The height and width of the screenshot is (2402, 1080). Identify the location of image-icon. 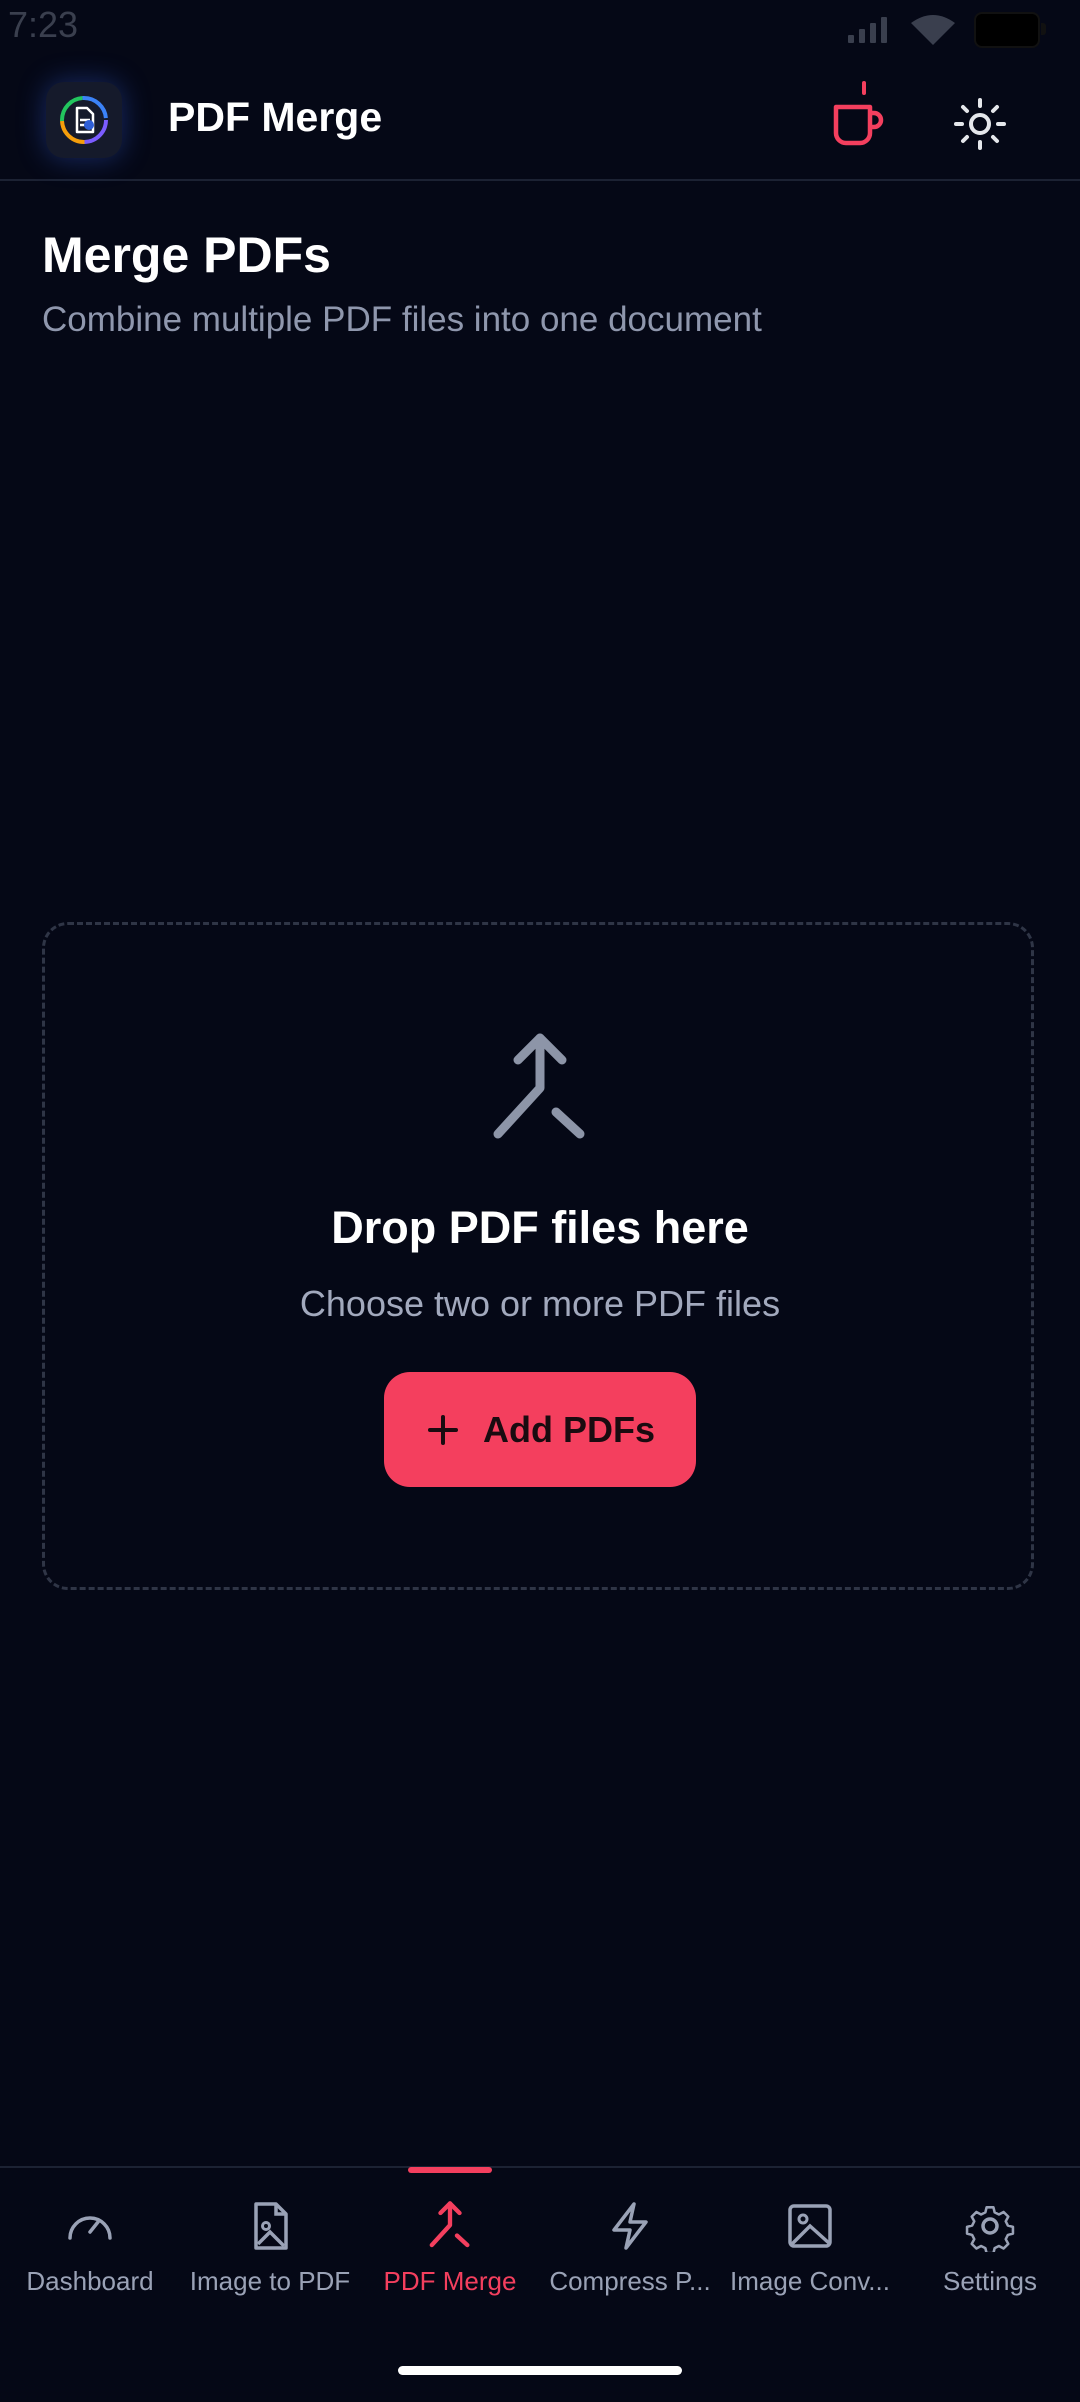
(810, 2226).